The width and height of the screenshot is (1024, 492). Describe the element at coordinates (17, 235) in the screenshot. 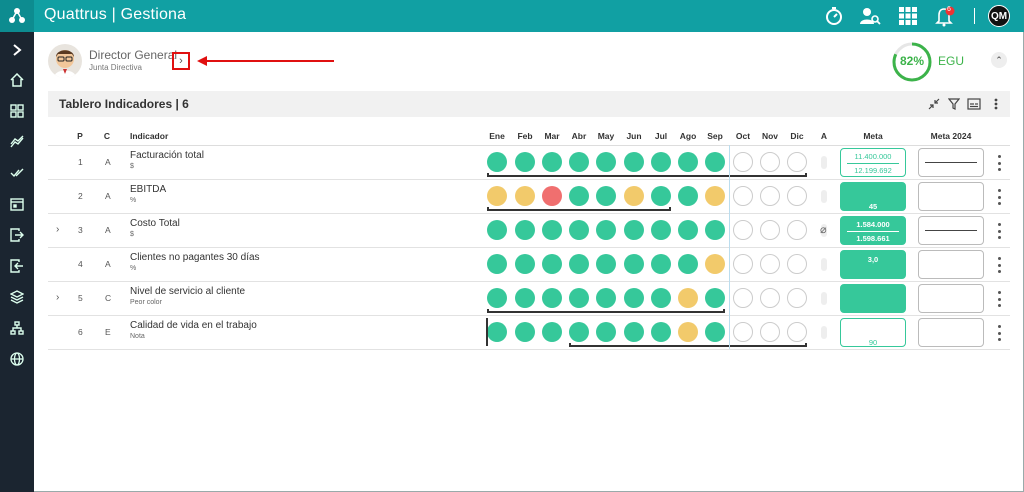

I see `export-icon` at that location.